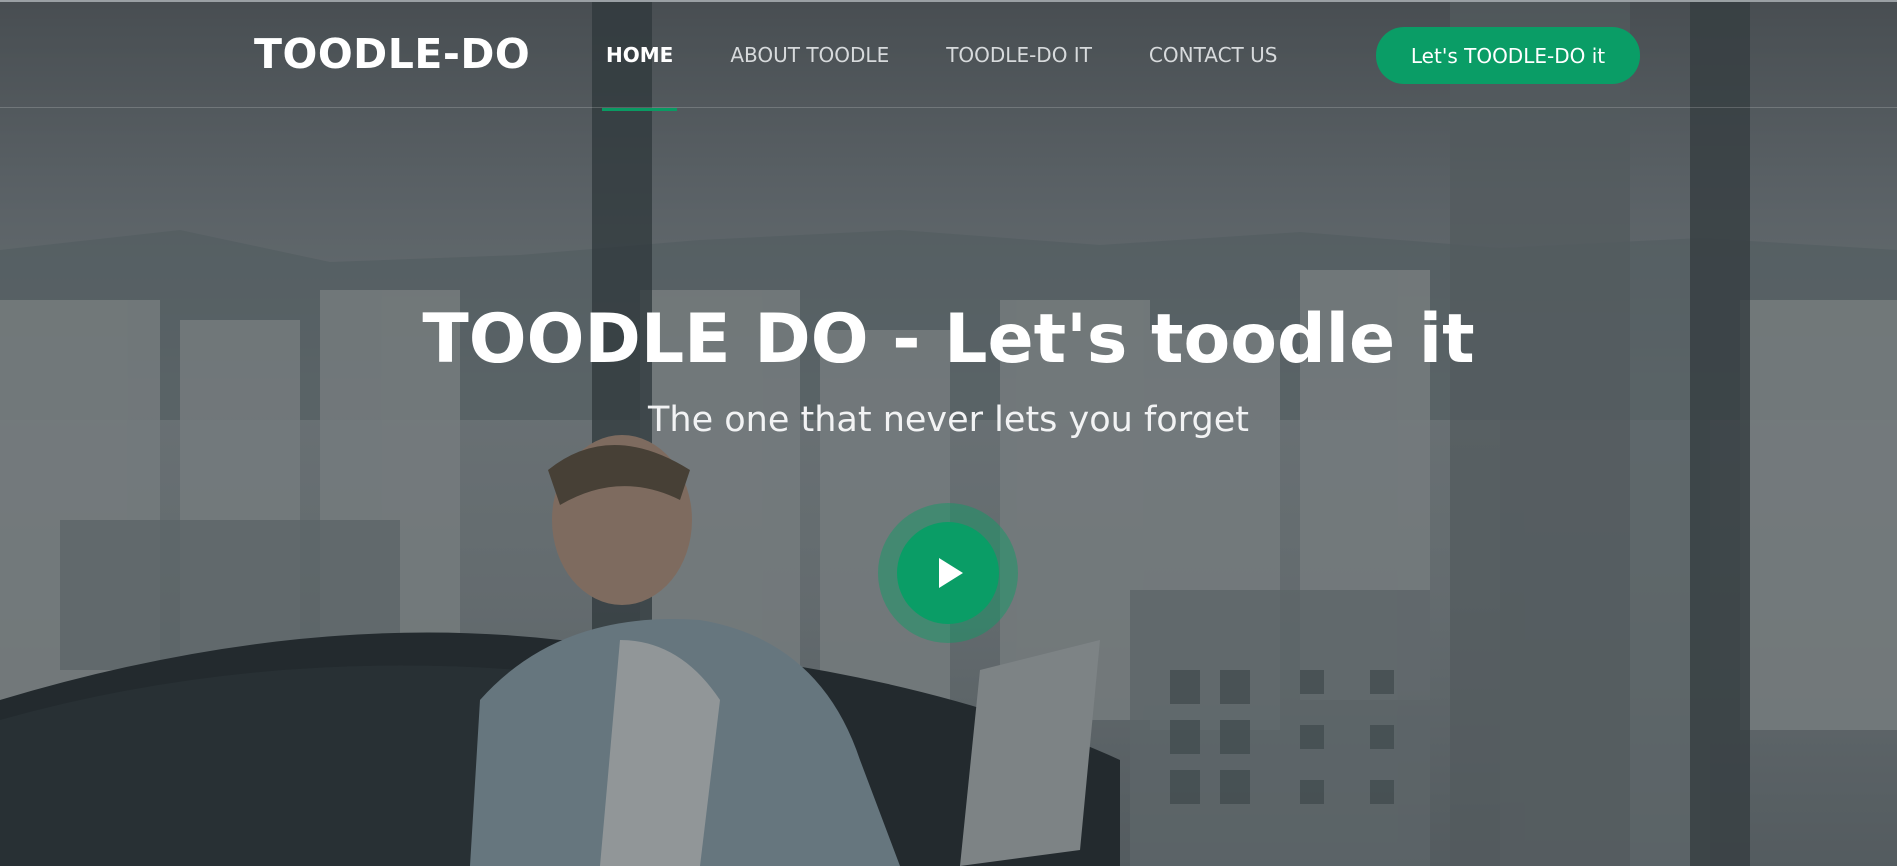  I want to click on nav-item-contact-us: CONTACT US, so click(1213, 55).